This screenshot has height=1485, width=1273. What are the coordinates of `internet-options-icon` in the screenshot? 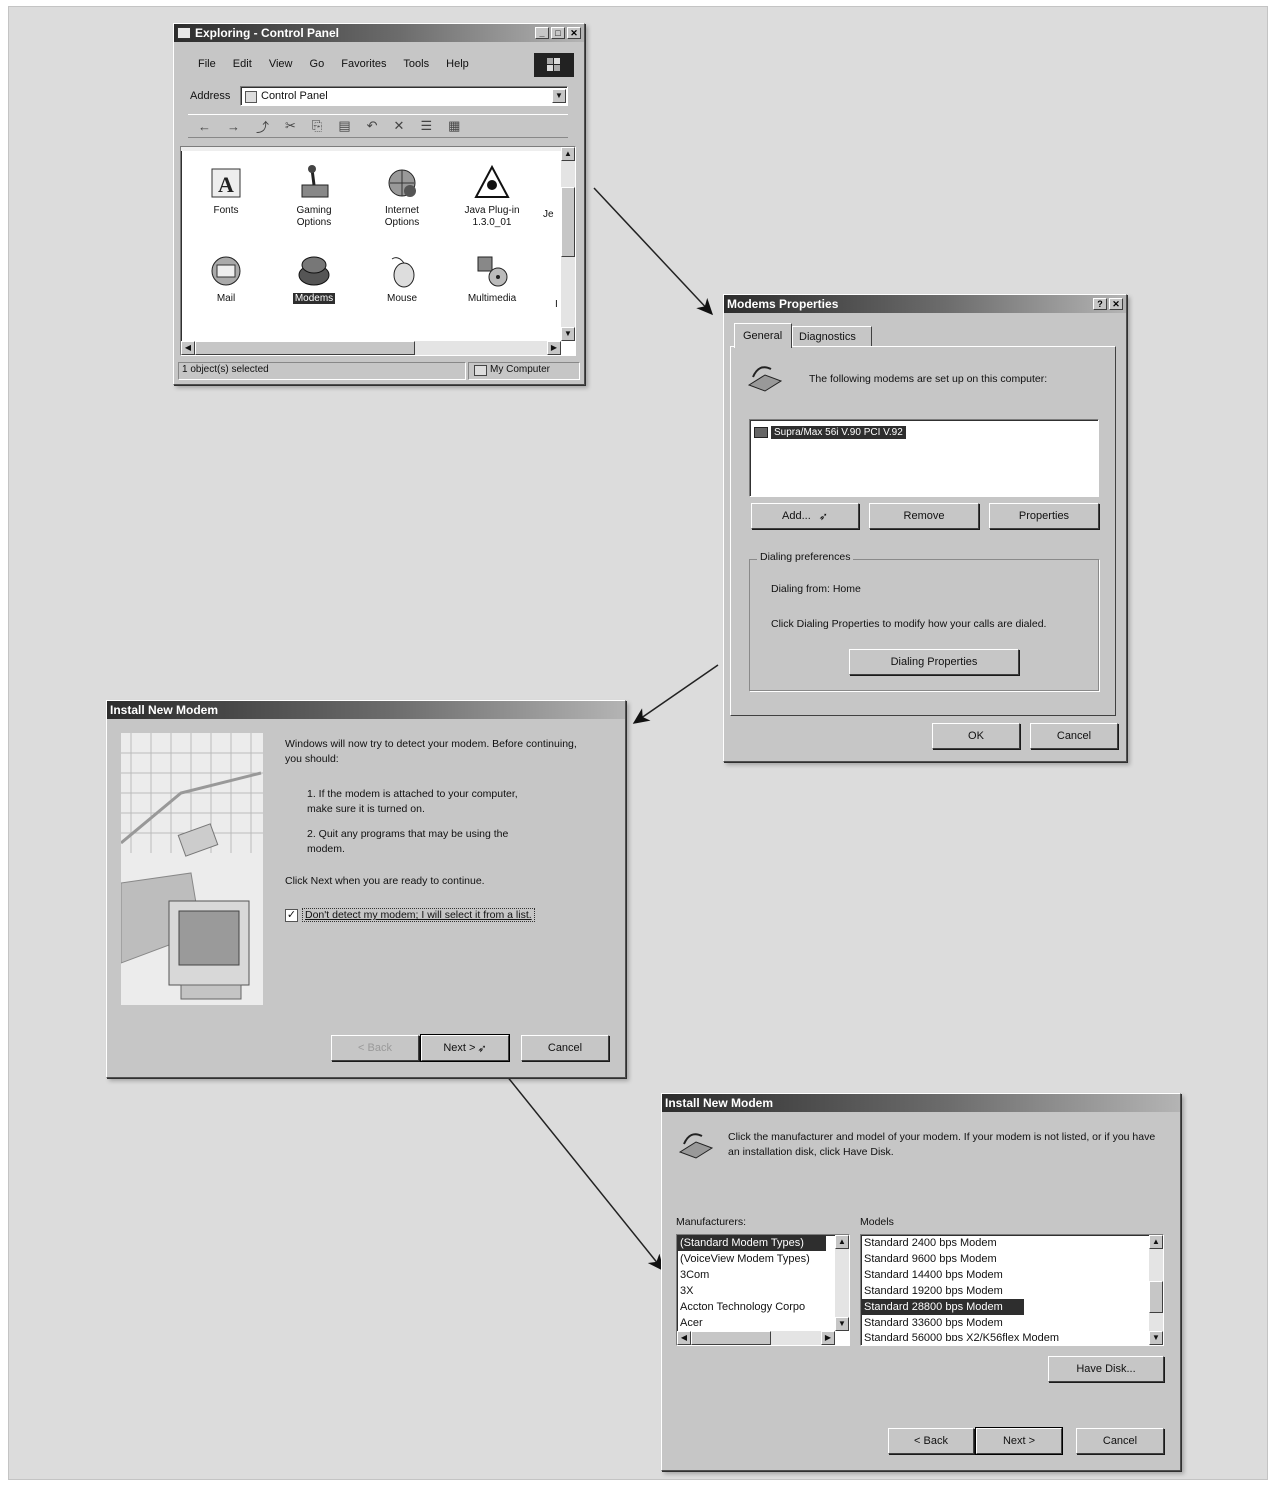 It's located at (402, 183).